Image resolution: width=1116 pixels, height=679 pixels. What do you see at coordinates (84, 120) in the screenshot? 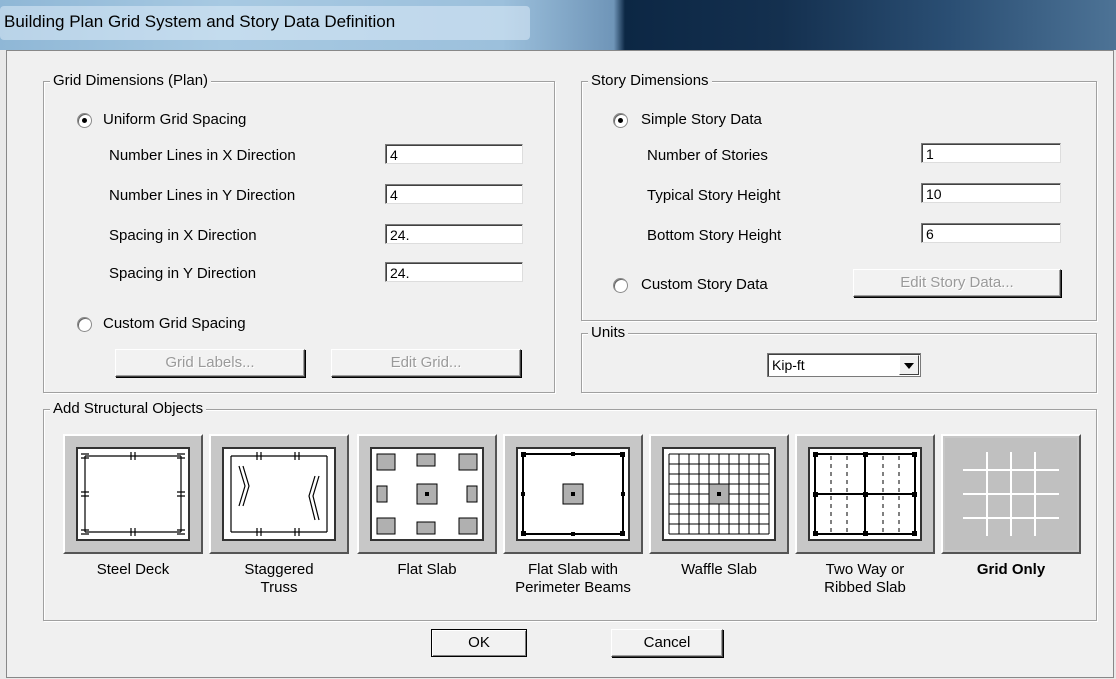
I see `uniform-grid-radio` at bounding box center [84, 120].